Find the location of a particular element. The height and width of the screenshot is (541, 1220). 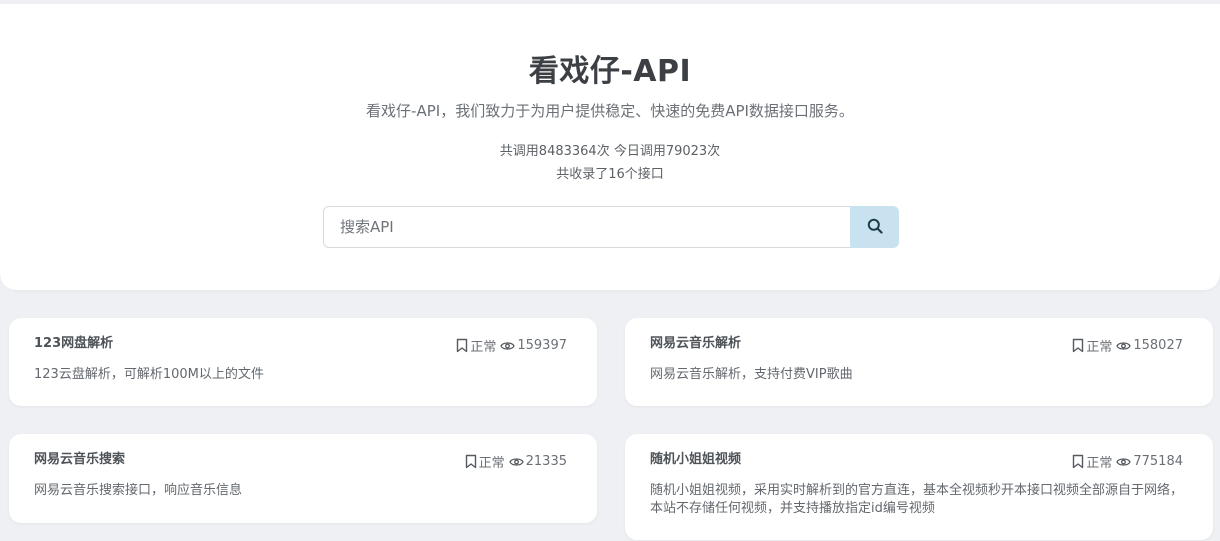

search-button is located at coordinates (874, 227).